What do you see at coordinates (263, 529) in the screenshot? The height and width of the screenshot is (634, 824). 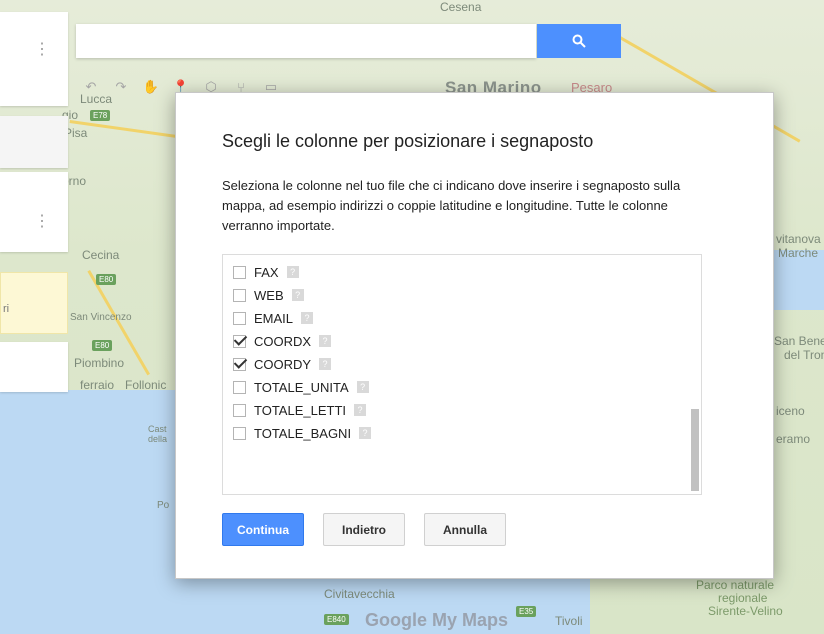 I see `continue-button: Continua` at bounding box center [263, 529].